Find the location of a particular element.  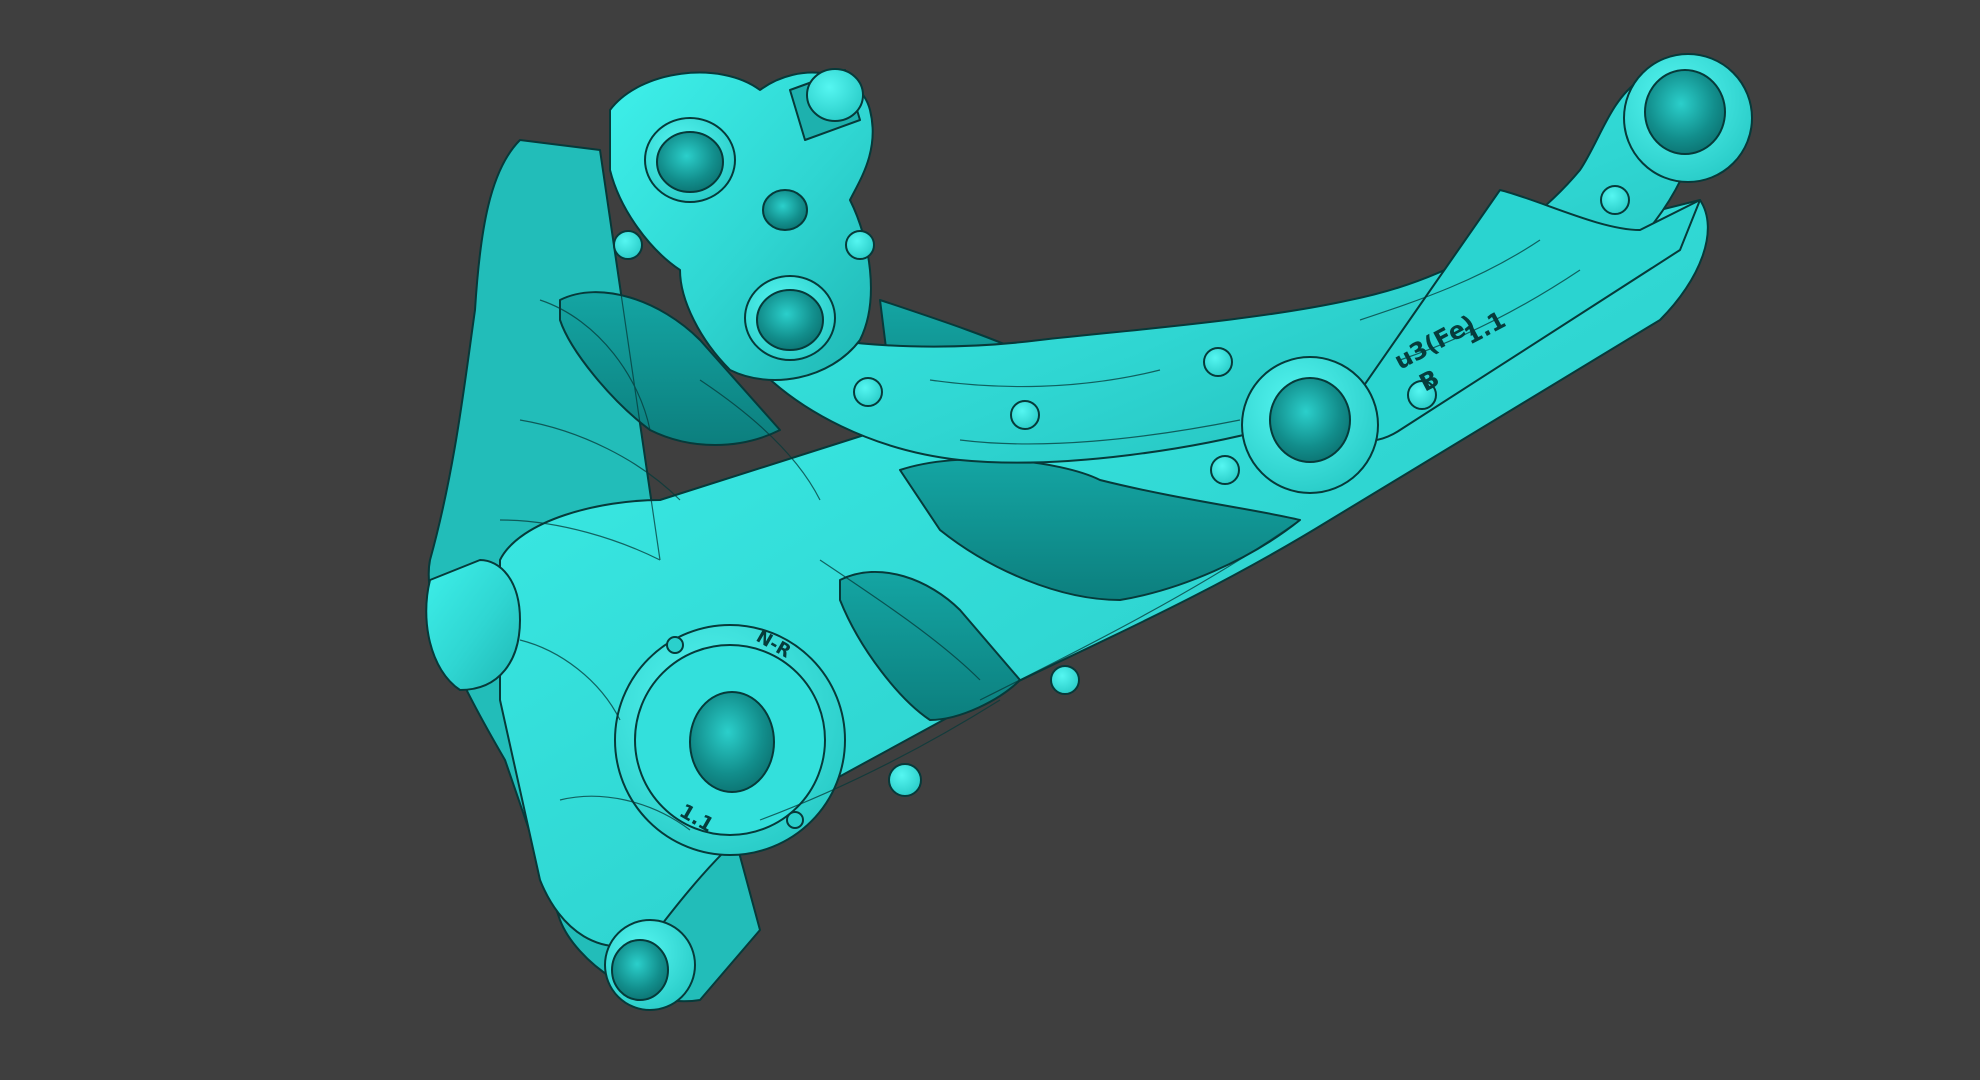

top-pin-cap is located at coordinates (835, 95).